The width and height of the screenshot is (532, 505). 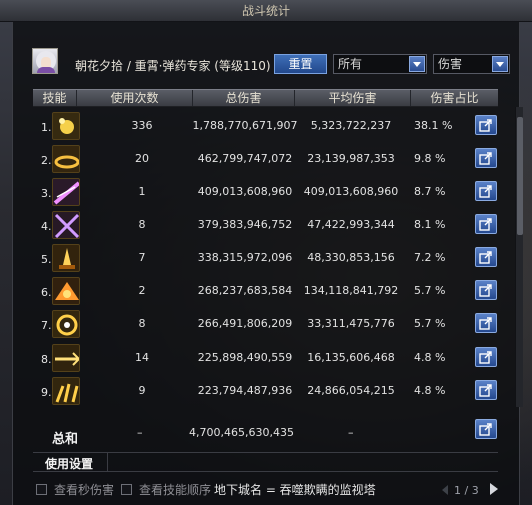 What do you see at coordinates (295, 490) in the screenshot?
I see `dungeon-name: 地下城名 = 吞噬欺瞒的监视塔` at bounding box center [295, 490].